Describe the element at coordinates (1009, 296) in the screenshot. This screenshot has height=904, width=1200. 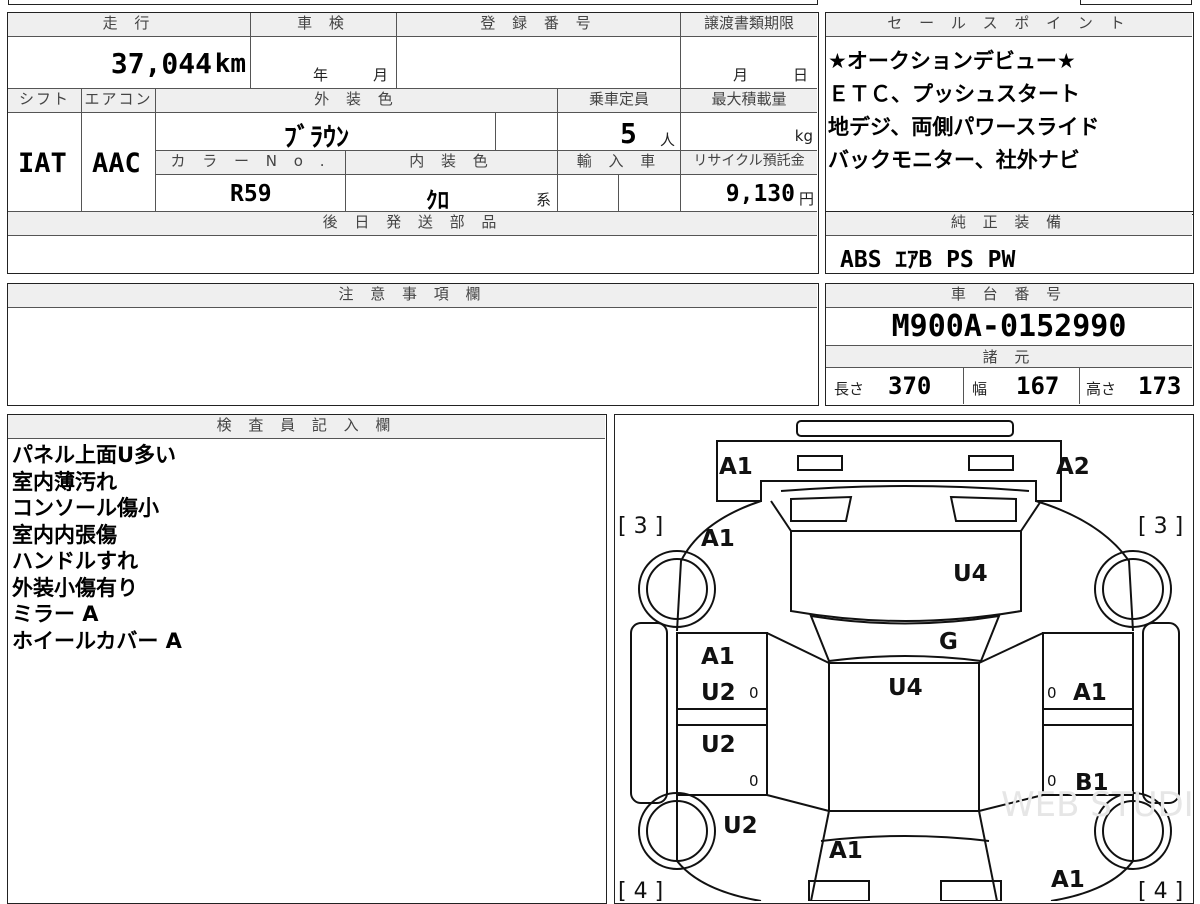
I see `chassis-header: 車 台 番 号` at that location.